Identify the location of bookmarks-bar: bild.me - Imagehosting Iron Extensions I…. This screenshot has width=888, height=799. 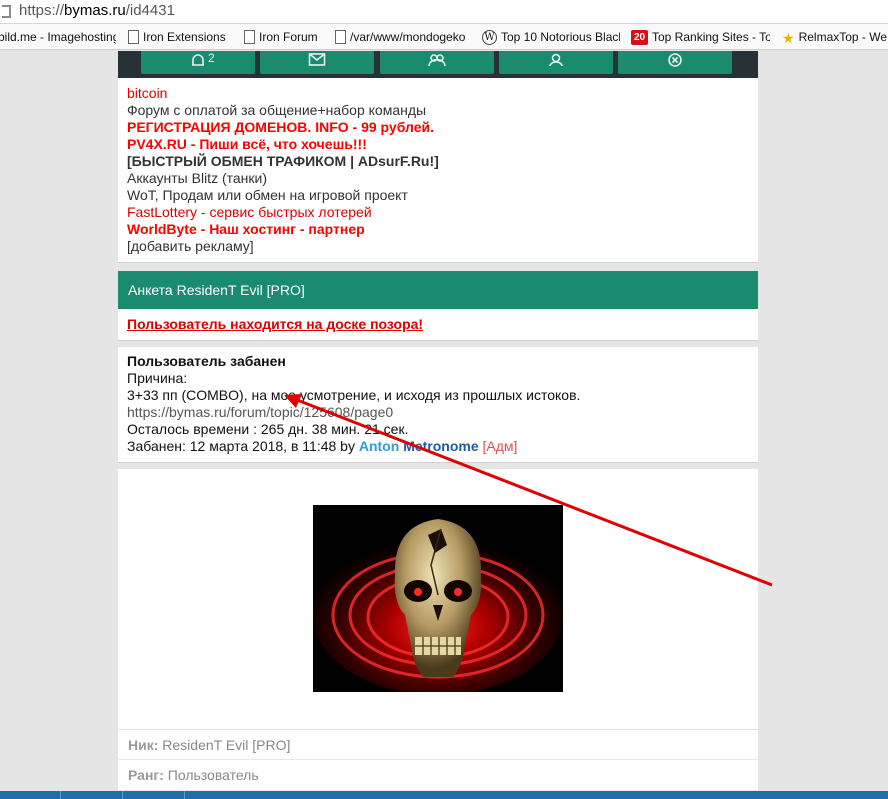
(444, 37).